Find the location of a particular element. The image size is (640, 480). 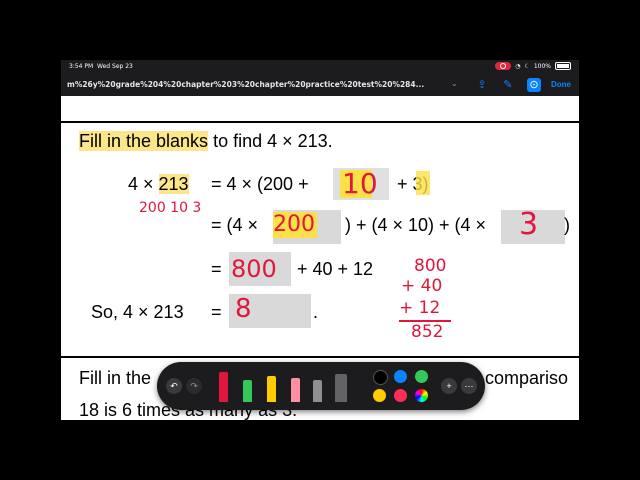

row2-middle: ) + (4 × 10) + (4 × is located at coordinates (416, 225).